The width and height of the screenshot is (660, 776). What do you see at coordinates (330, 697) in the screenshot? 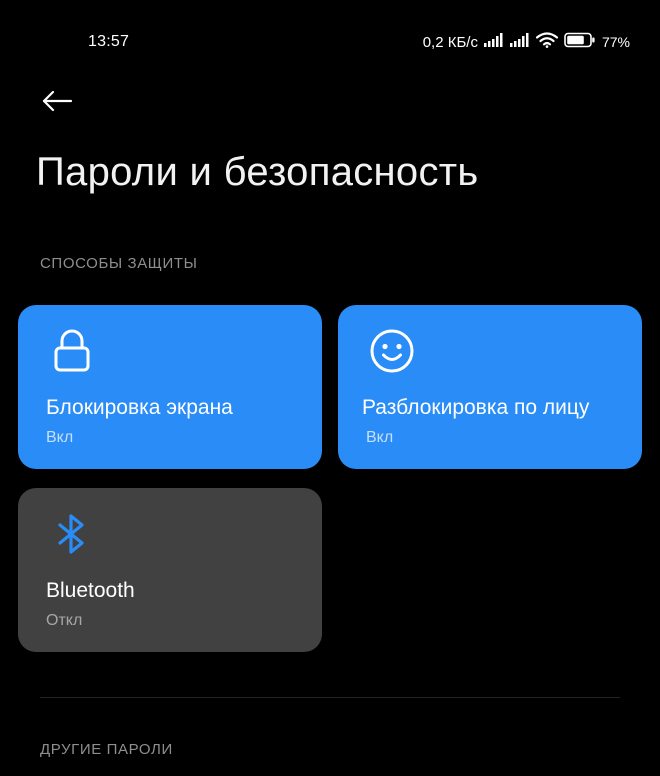
I see `section-divider` at bounding box center [330, 697].